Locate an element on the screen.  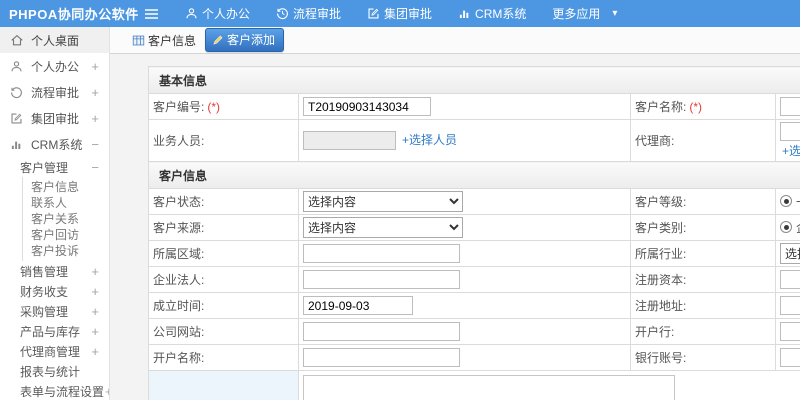
topnav-crm: CRM系统 is located at coordinates (492, 13).